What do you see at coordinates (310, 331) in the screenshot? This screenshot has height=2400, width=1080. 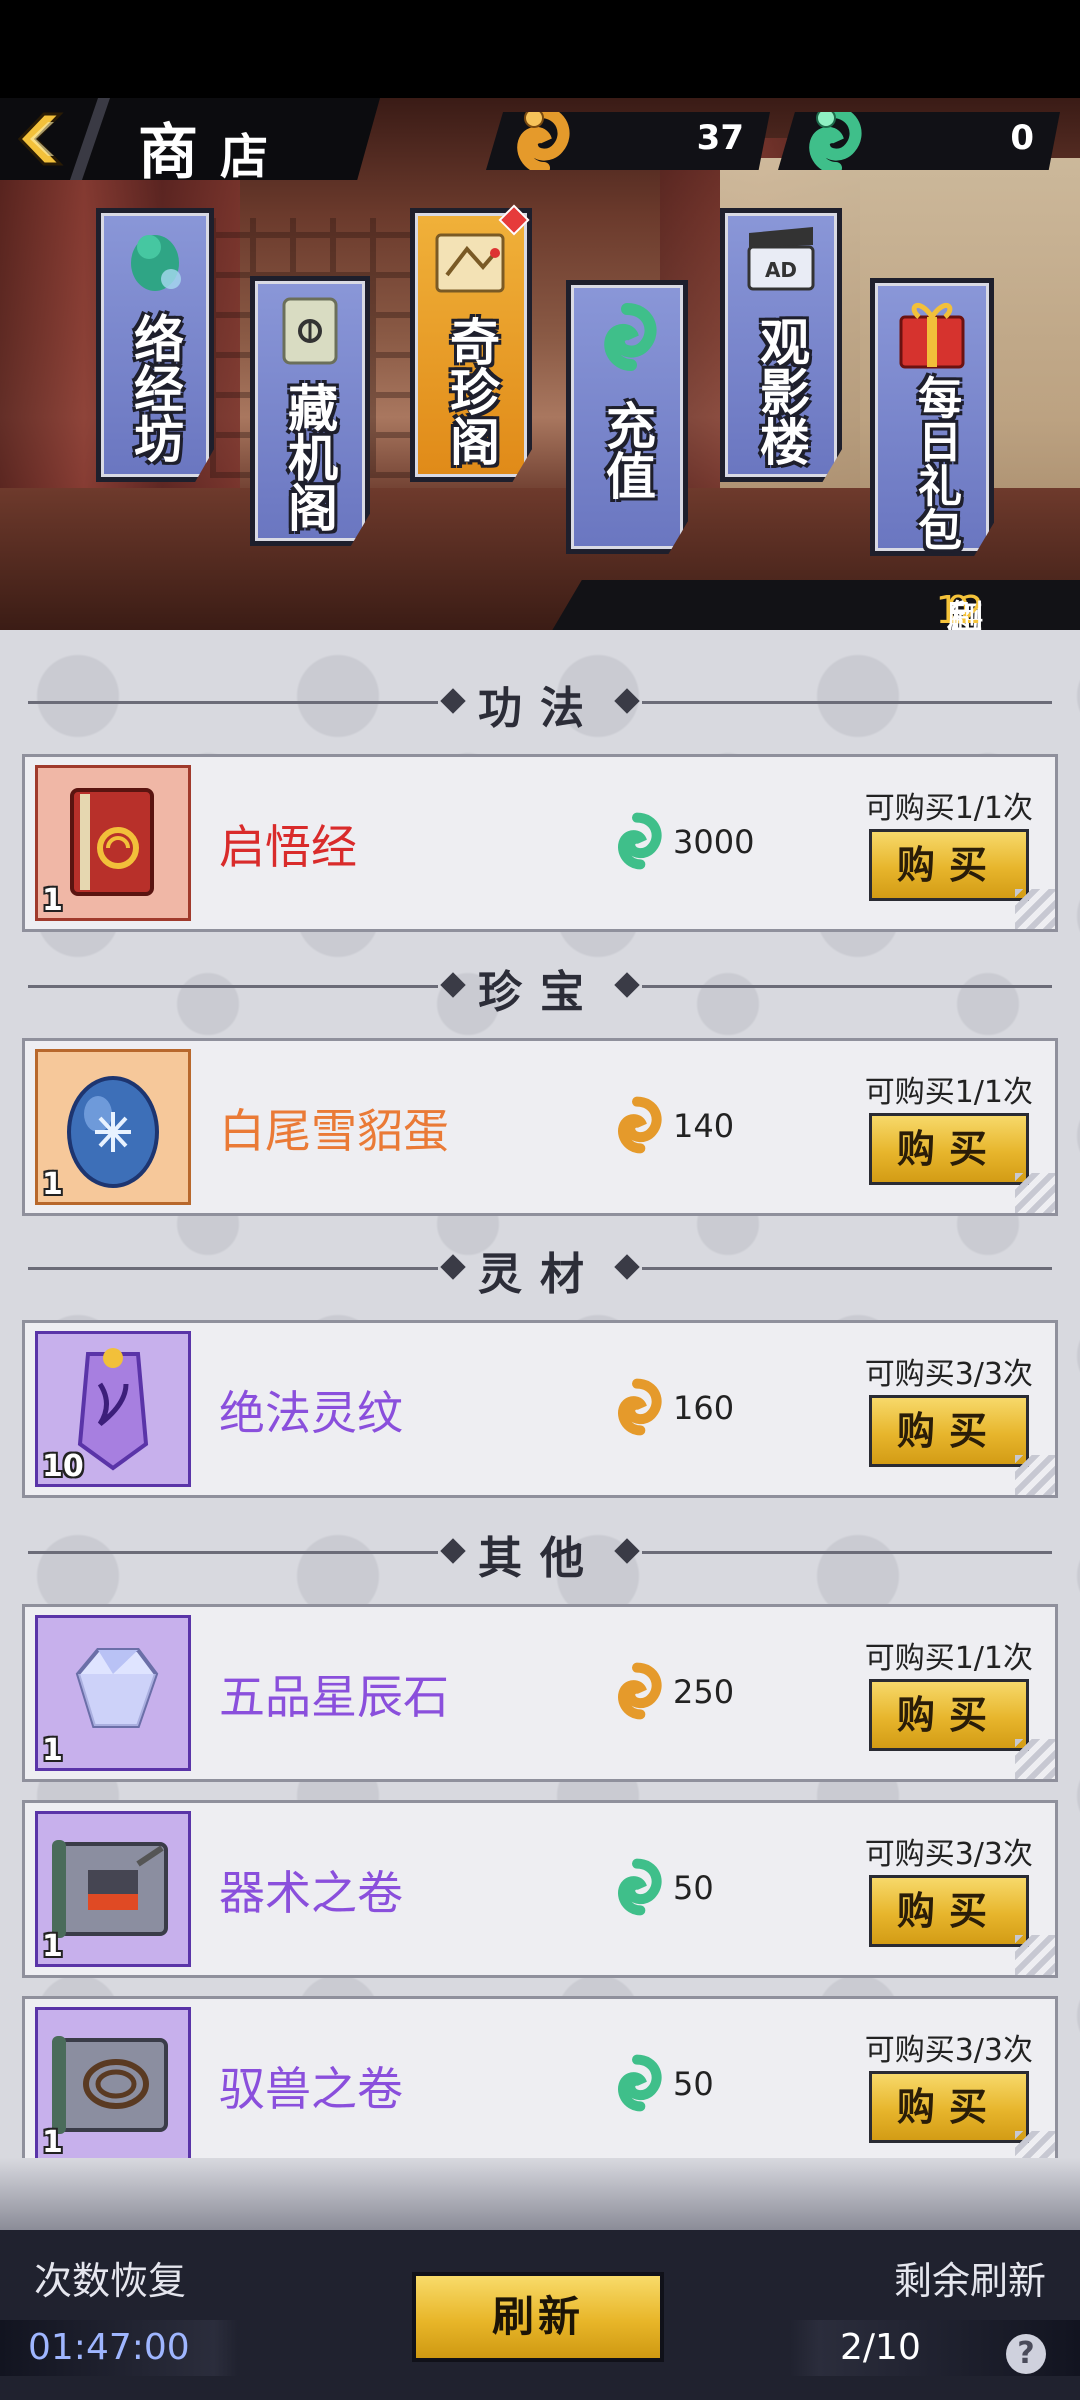 I see `scroll-icon` at bounding box center [310, 331].